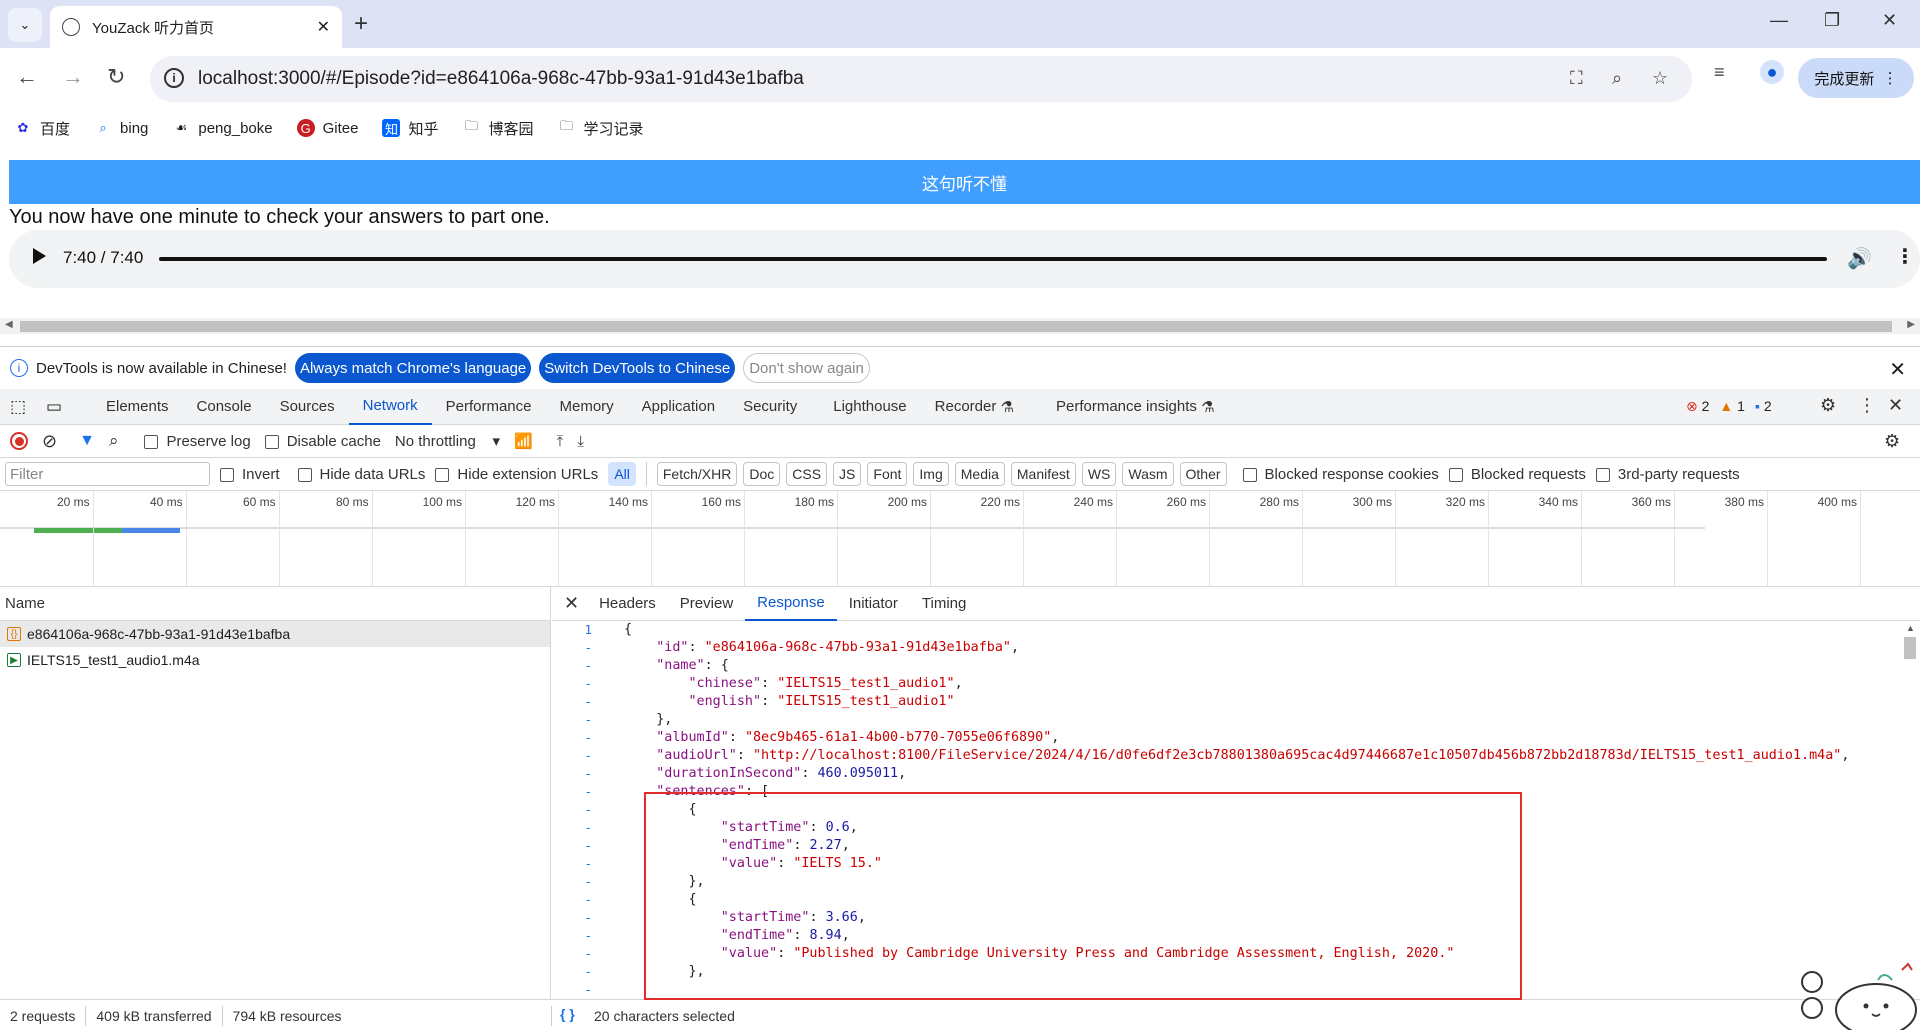  What do you see at coordinates (806, 368) in the screenshot?
I see `dont-show-again-button: Don't show again` at bounding box center [806, 368].